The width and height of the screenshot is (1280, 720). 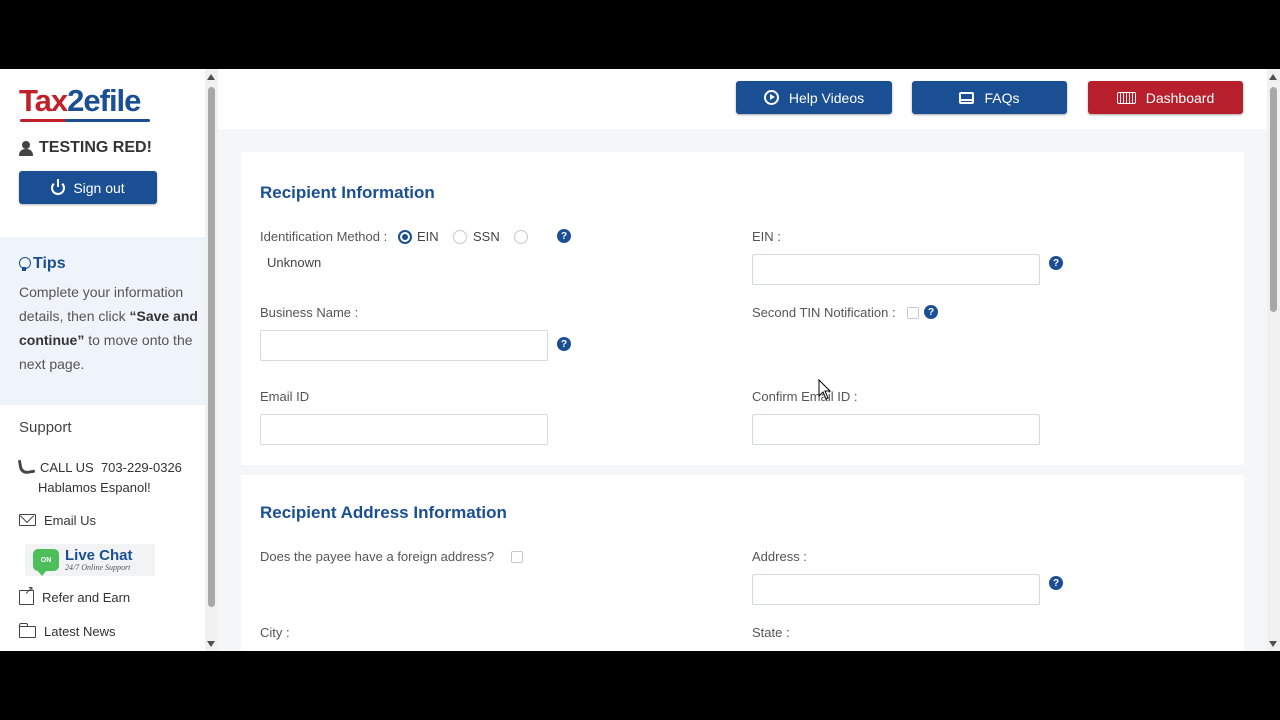 What do you see at coordinates (967, 97) in the screenshot?
I see `inbox-icon` at bounding box center [967, 97].